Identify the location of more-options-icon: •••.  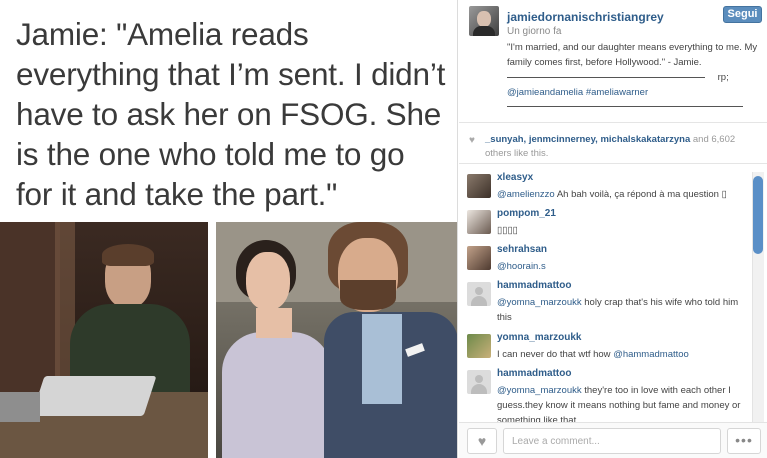
(744, 440).